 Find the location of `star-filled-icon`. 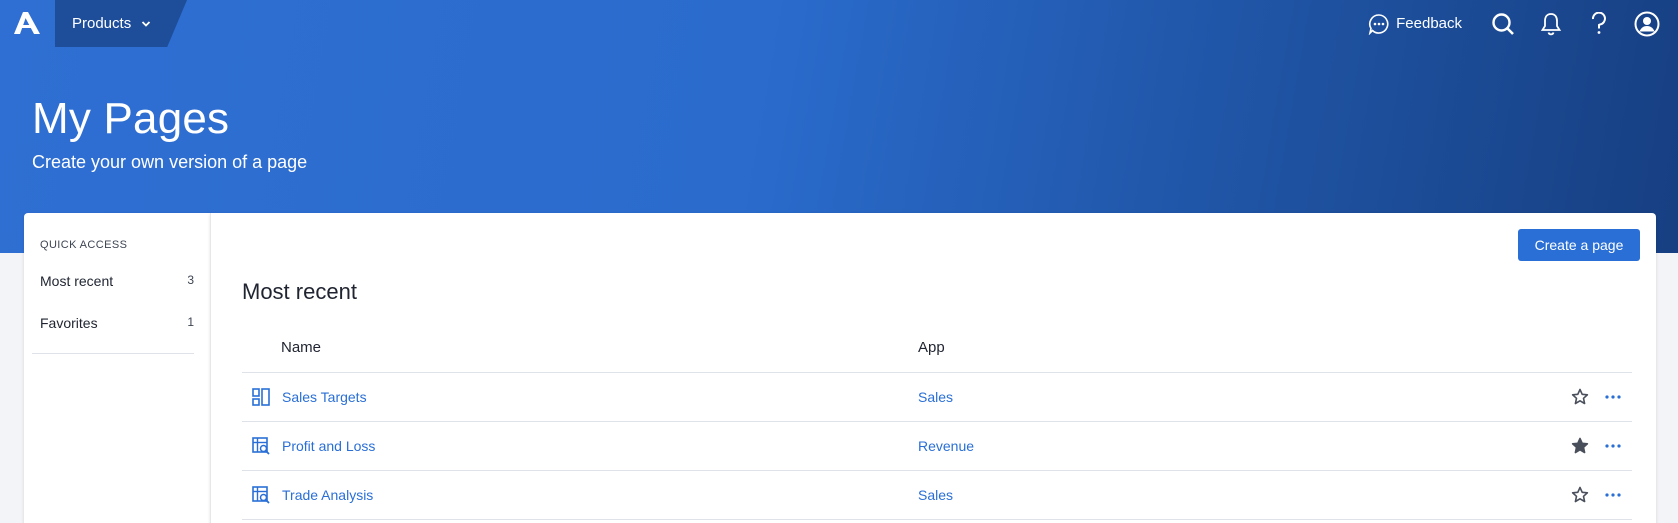

star-filled-icon is located at coordinates (1580, 446).